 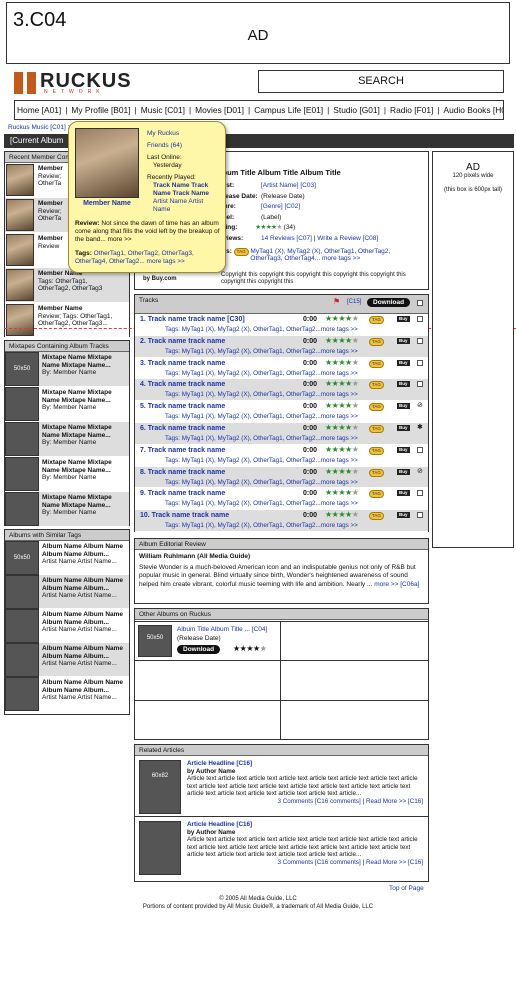 What do you see at coordinates (406, 888) in the screenshot?
I see `top-of-page-link: Top of Page` at bounding box center [406, 888].